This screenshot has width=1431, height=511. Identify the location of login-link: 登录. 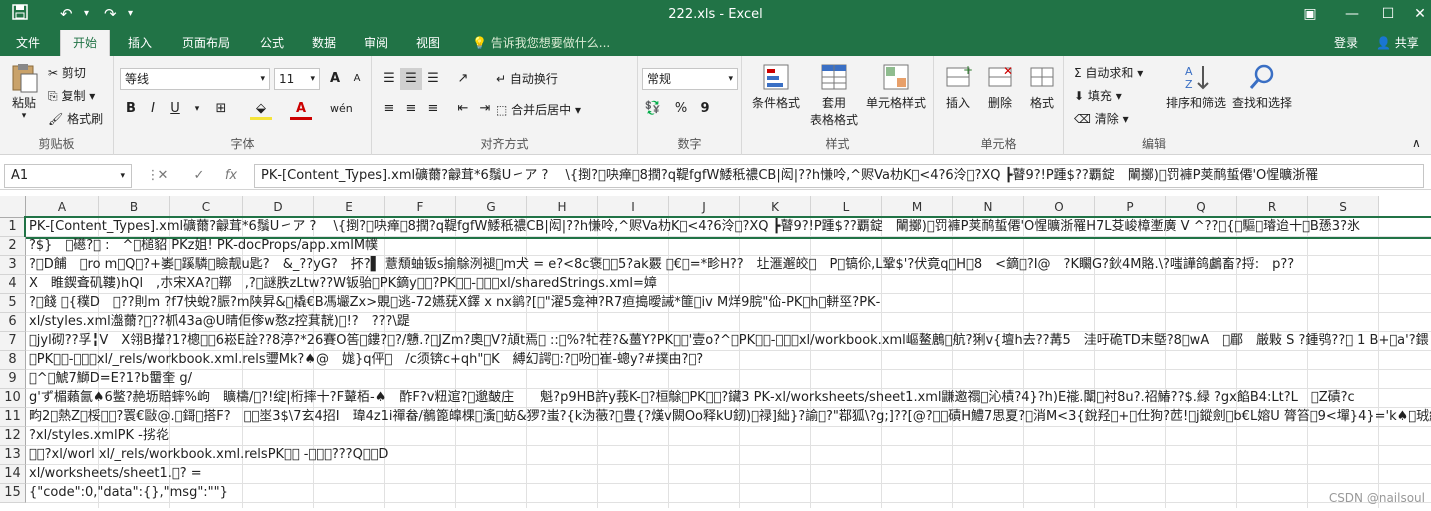
(1346, 43).